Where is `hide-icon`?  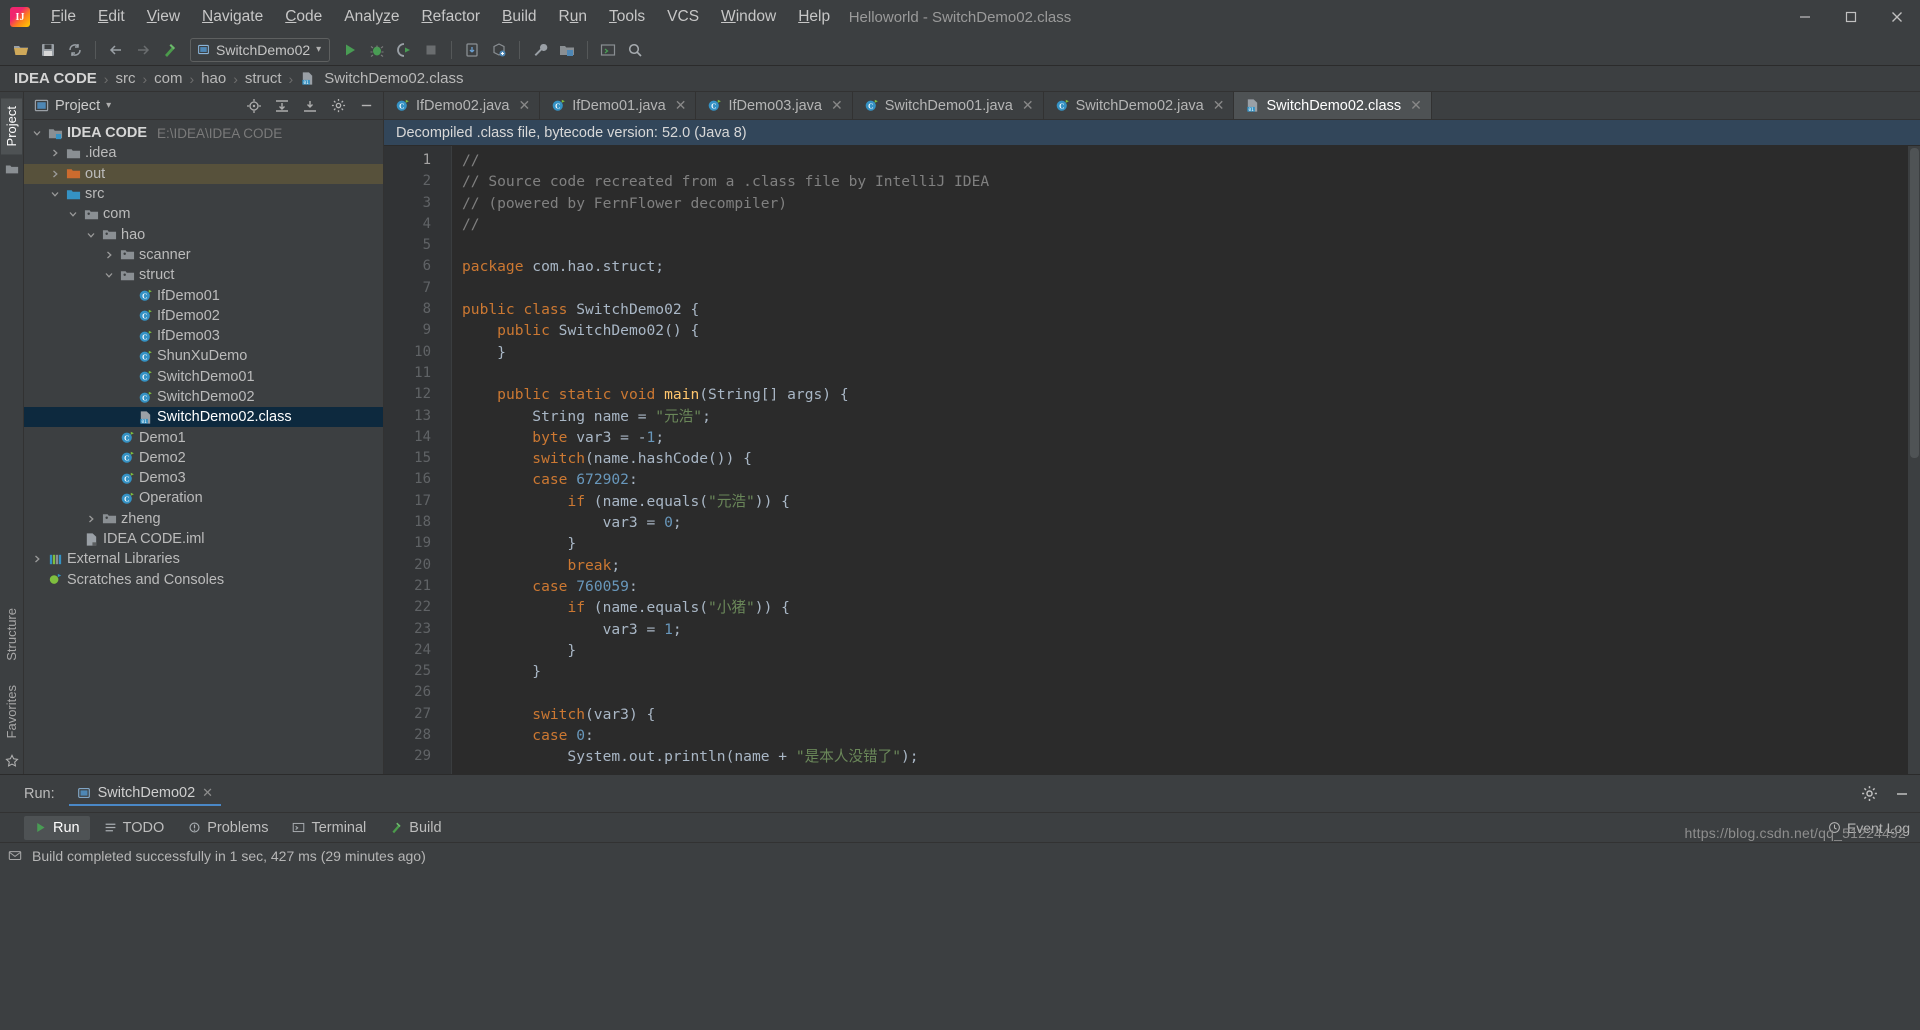 hide-icon is located at coordinates (366, 106).